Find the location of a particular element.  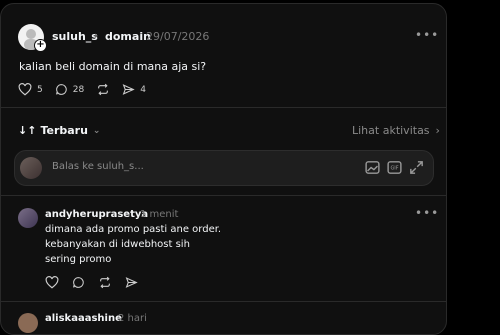

comment-button: 28 is located at coordinates (69, 89).